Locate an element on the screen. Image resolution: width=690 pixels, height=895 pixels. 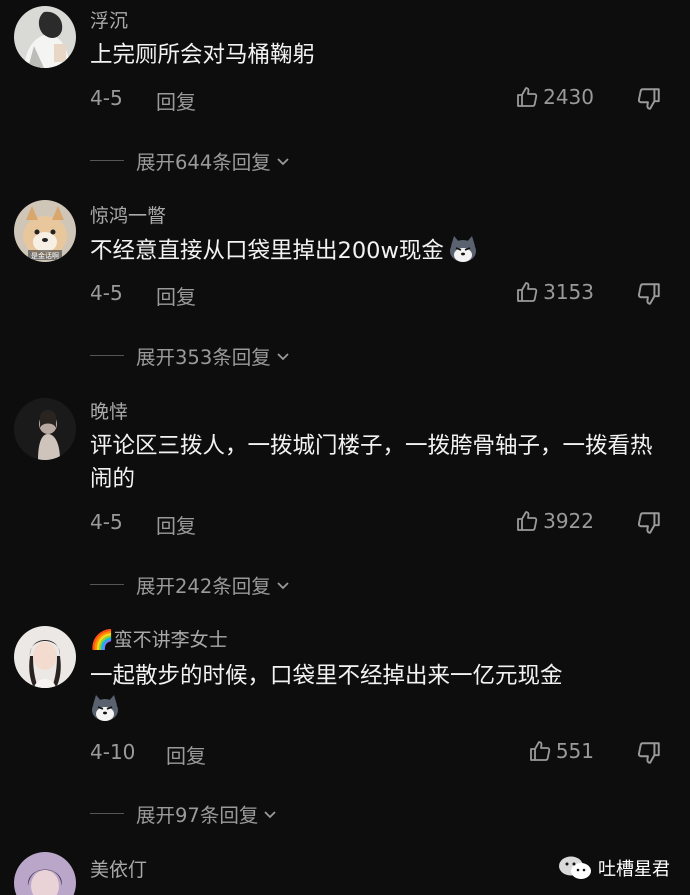
expand-replies: 展开644条回复 is located at coordinates (190, 160).